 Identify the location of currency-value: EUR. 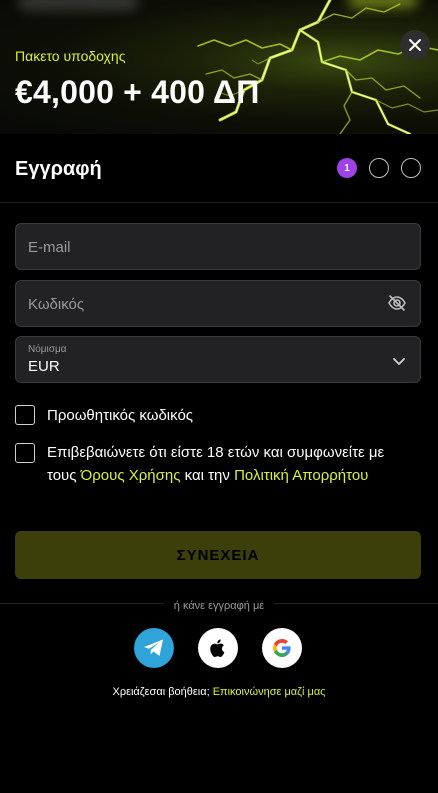
(44, 366).